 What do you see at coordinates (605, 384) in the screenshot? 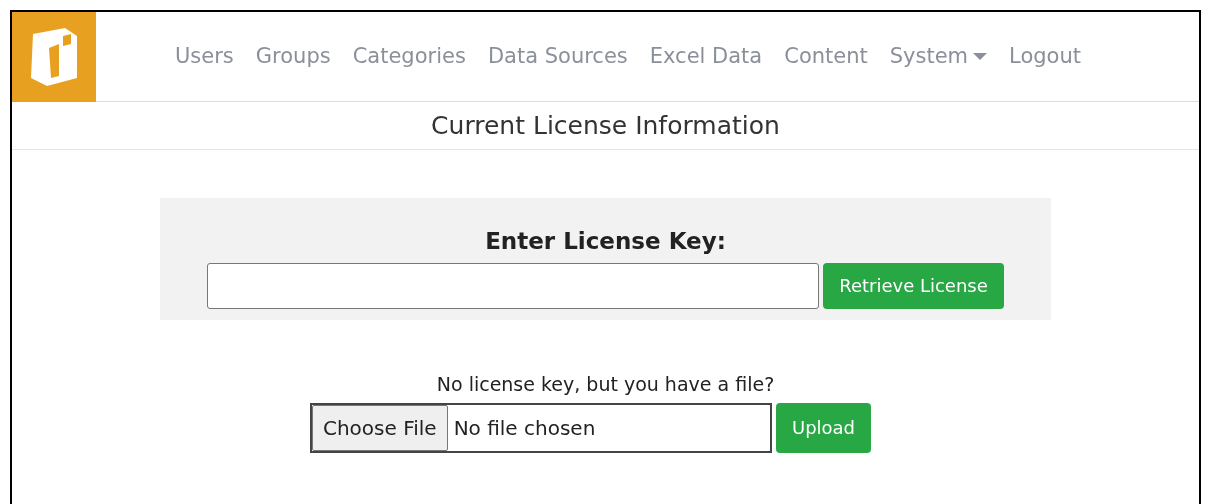
I see `file-prompt-text: No license key, but you have a file?` at bounding box center [605, 384].